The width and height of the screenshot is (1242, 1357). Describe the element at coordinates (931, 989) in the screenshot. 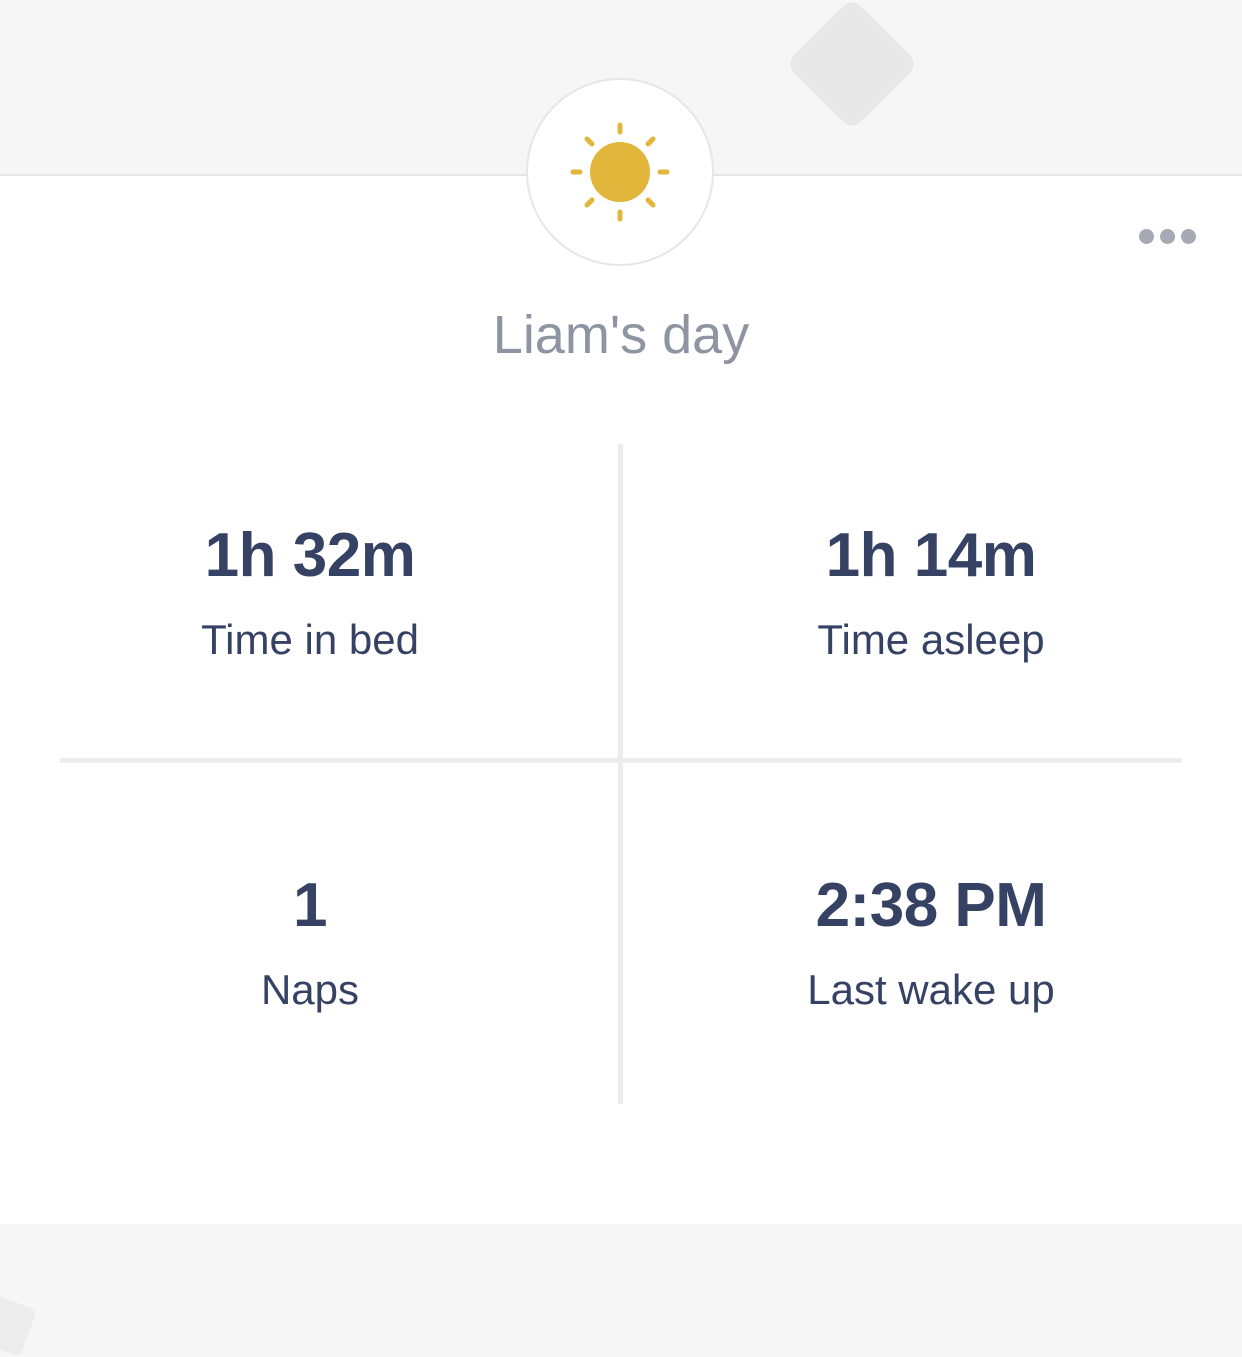

I see `stat-label: Last wake up` at that location.